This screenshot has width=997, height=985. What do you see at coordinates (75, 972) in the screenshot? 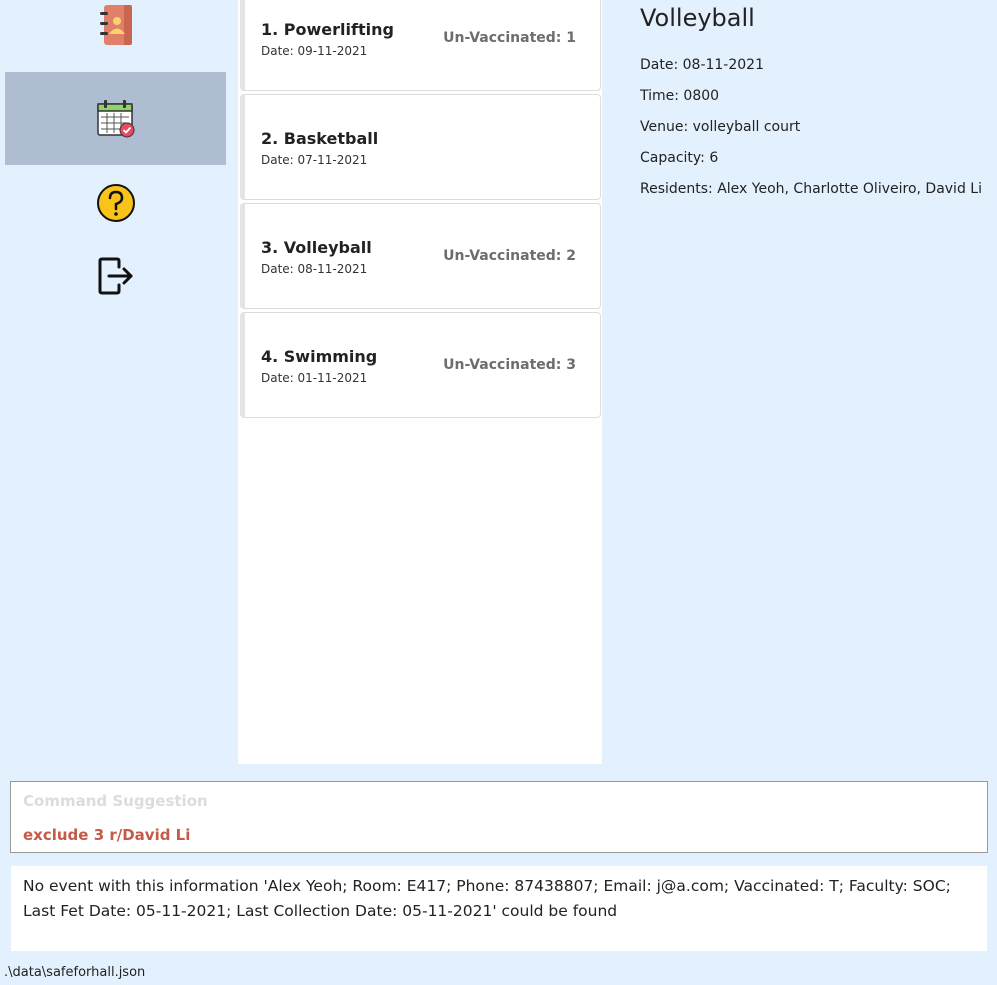
I see `status-bar-file-path: .\data\safeforhall.json` at bounding box center [75, 972].